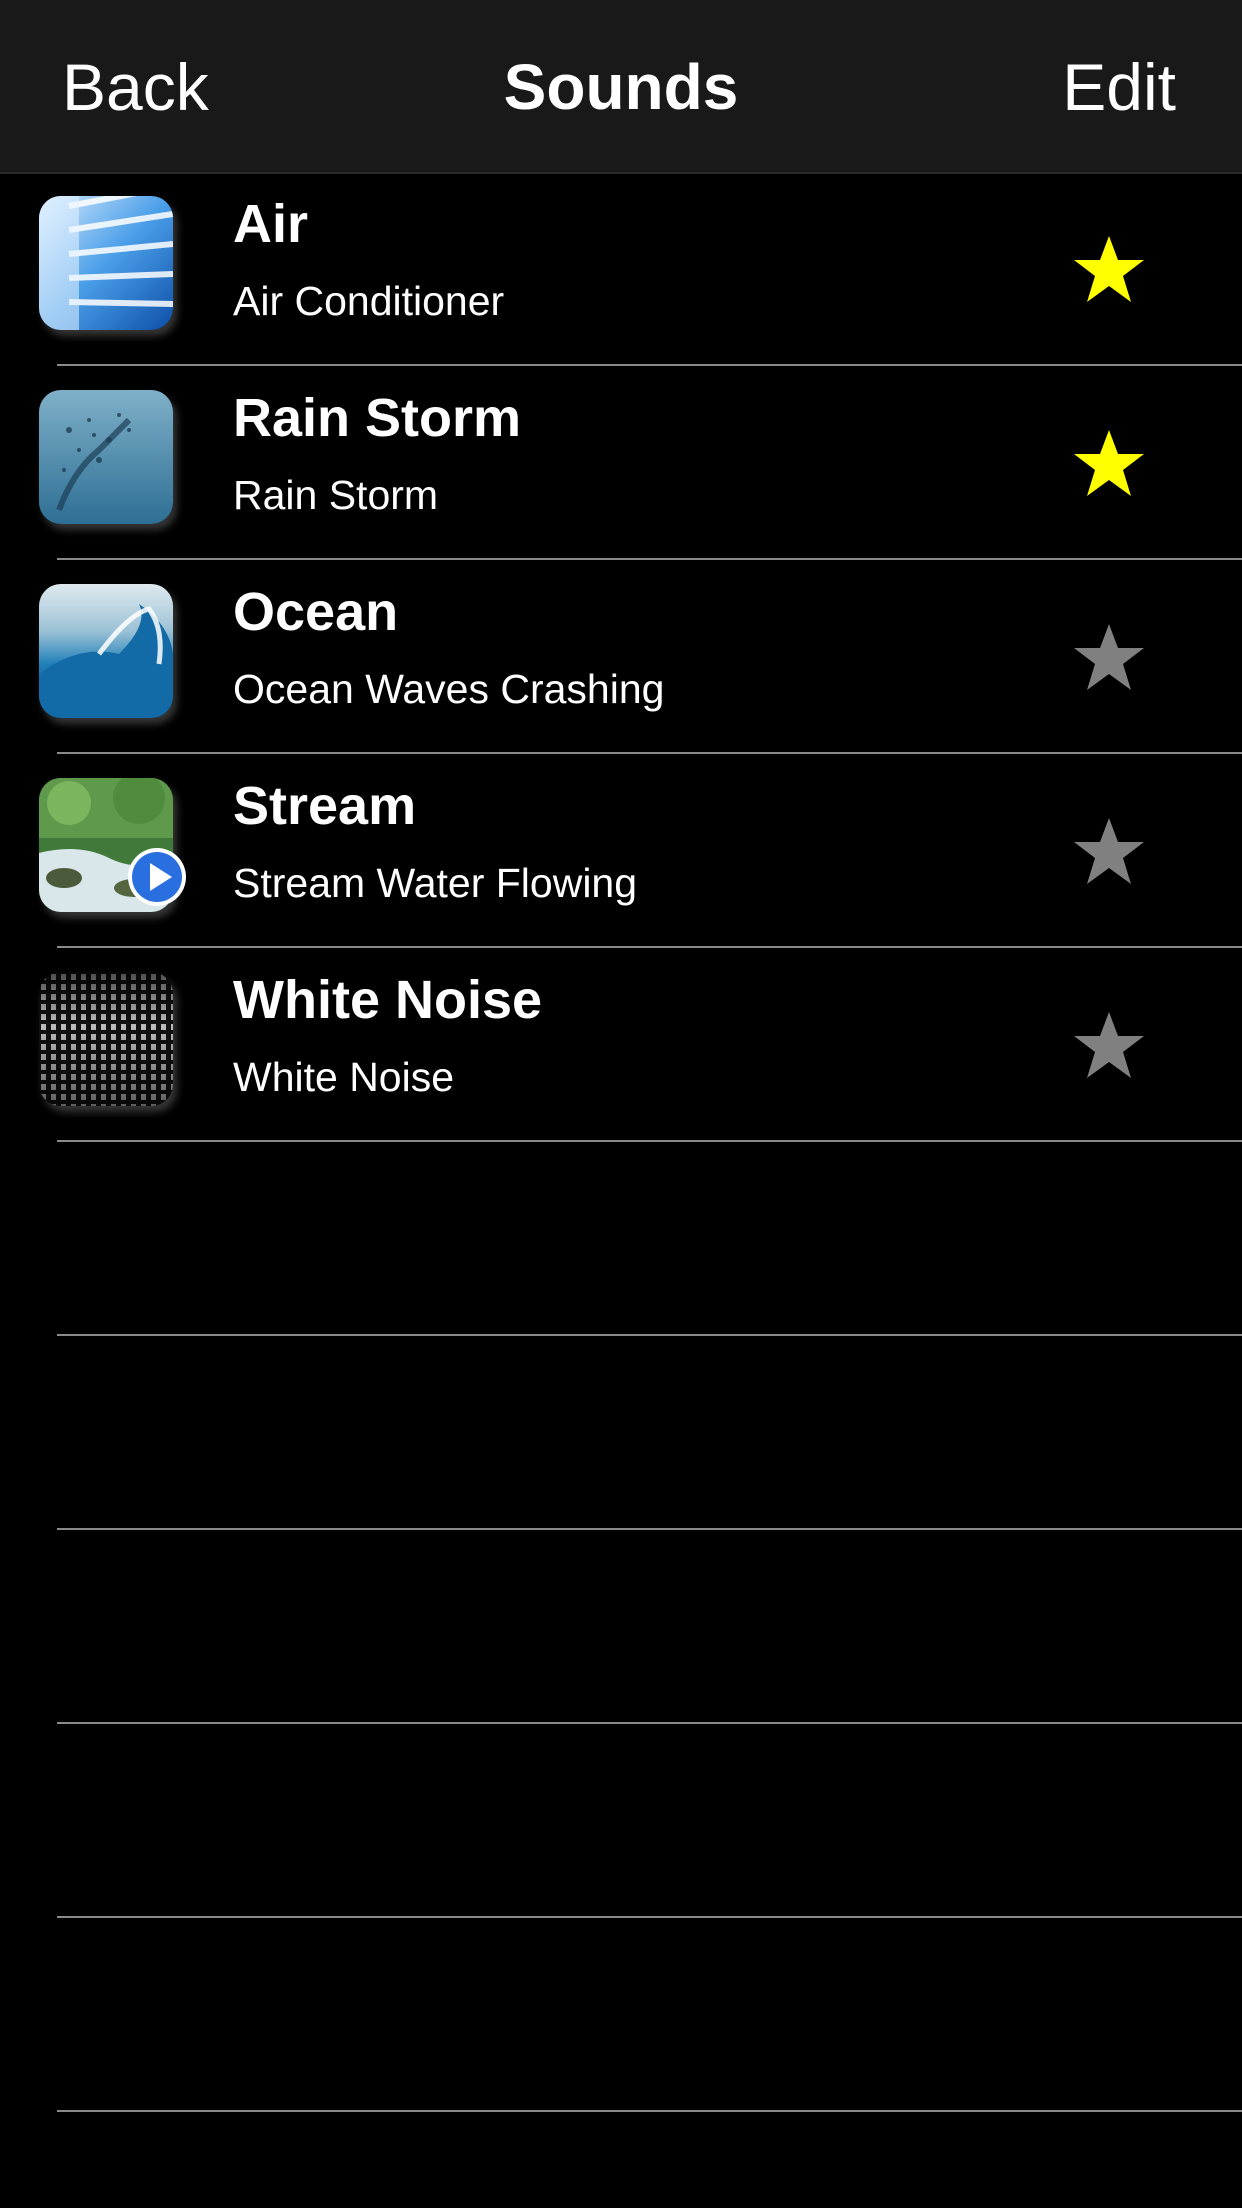  I want to click on sound-subtitle: White Noise, so click(344, 1077).